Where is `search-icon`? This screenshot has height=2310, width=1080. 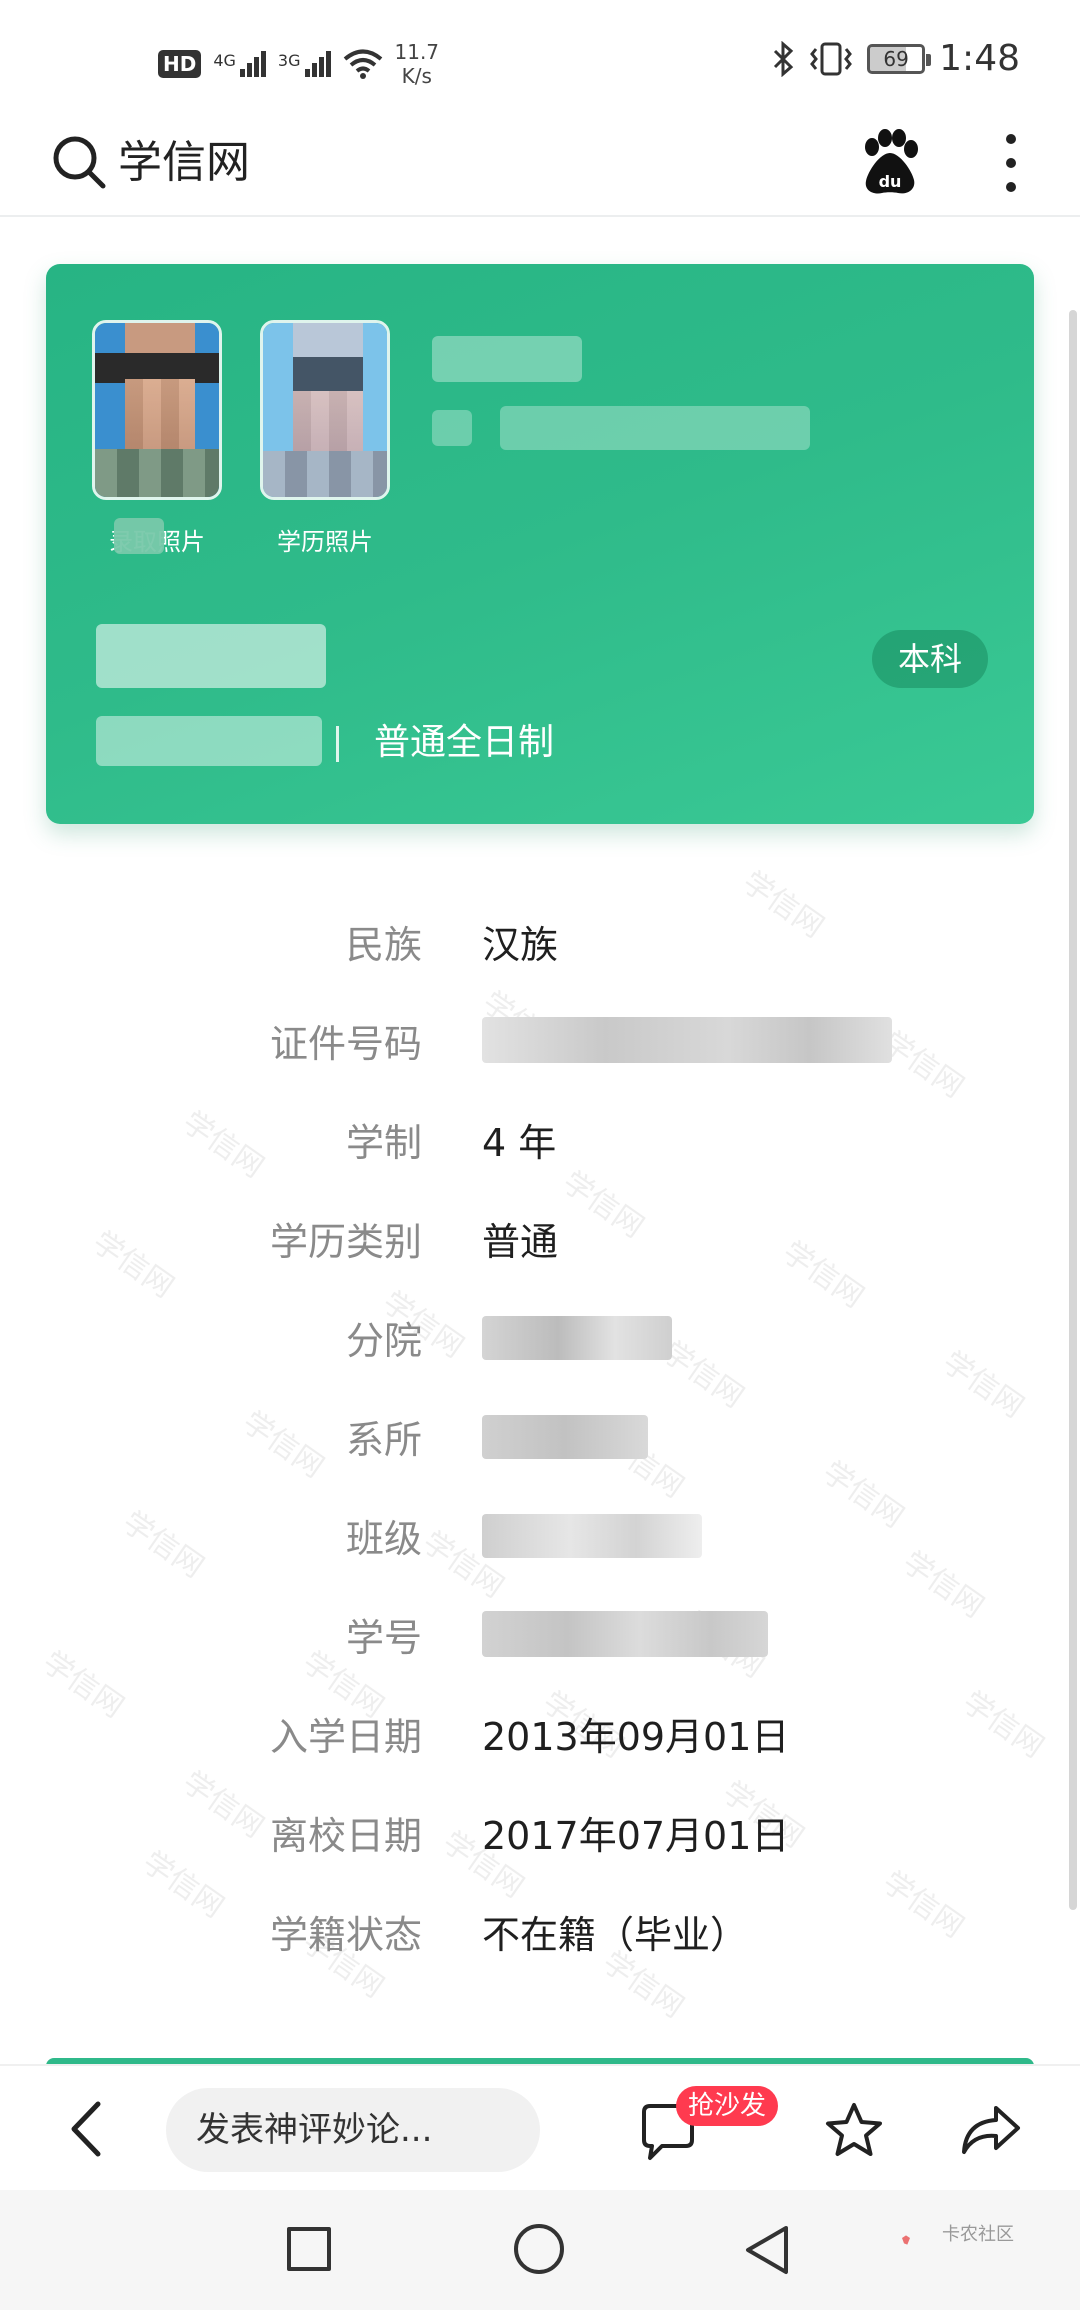
search-icon is located at coordinates (80, 163).